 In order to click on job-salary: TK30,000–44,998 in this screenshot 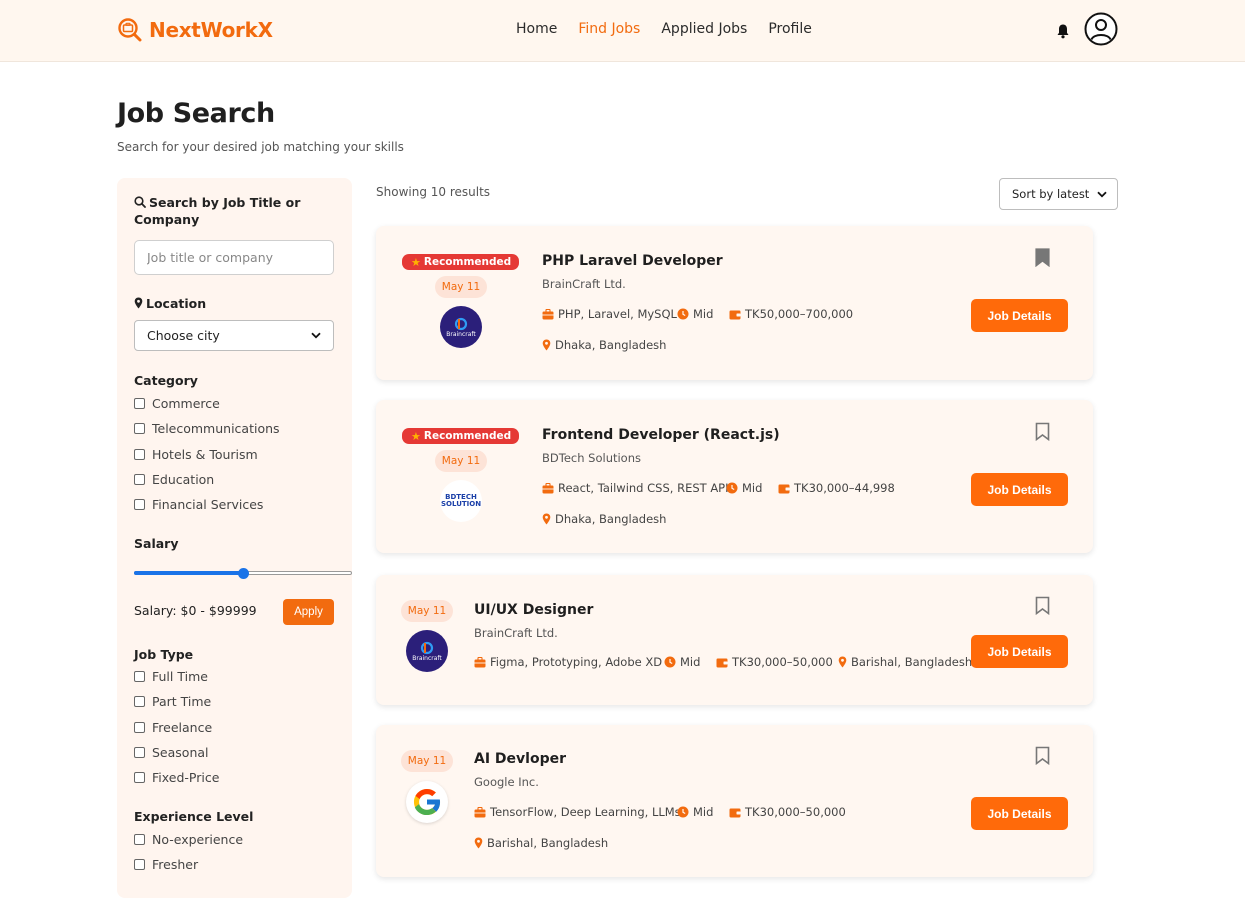, I will do `click(836, 488)`.